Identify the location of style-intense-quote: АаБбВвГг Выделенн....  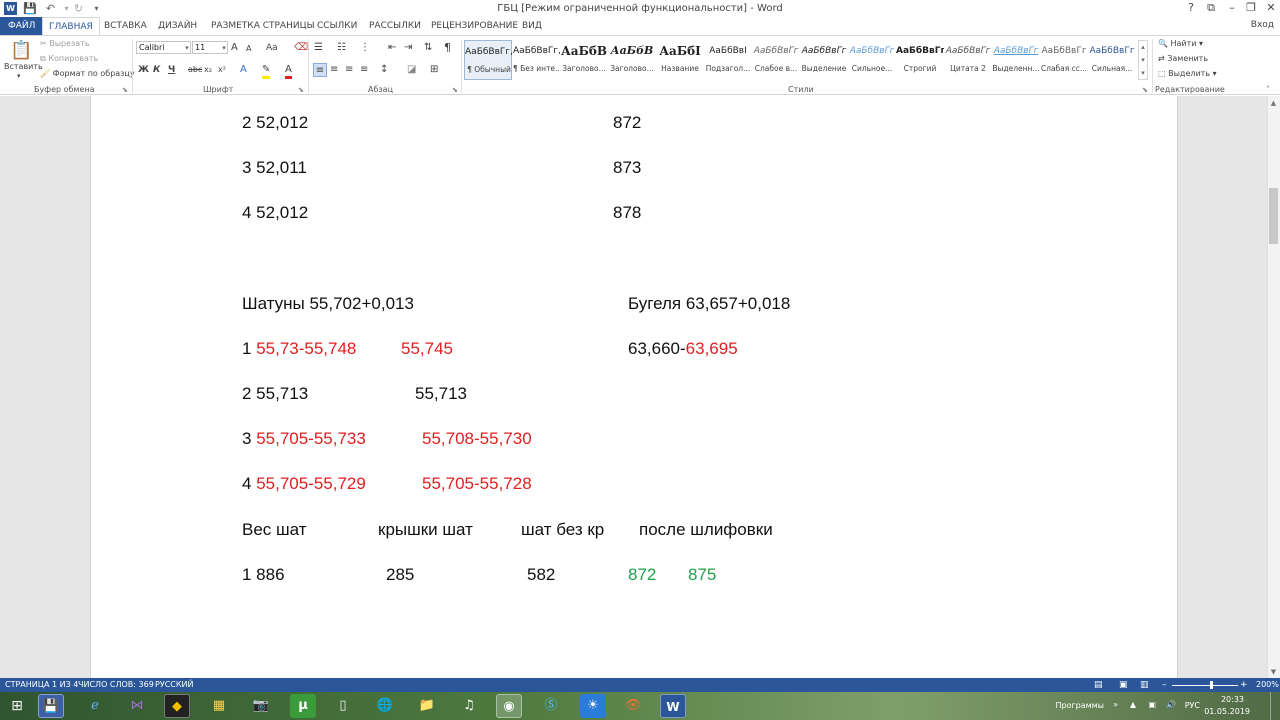
(1016, 60).